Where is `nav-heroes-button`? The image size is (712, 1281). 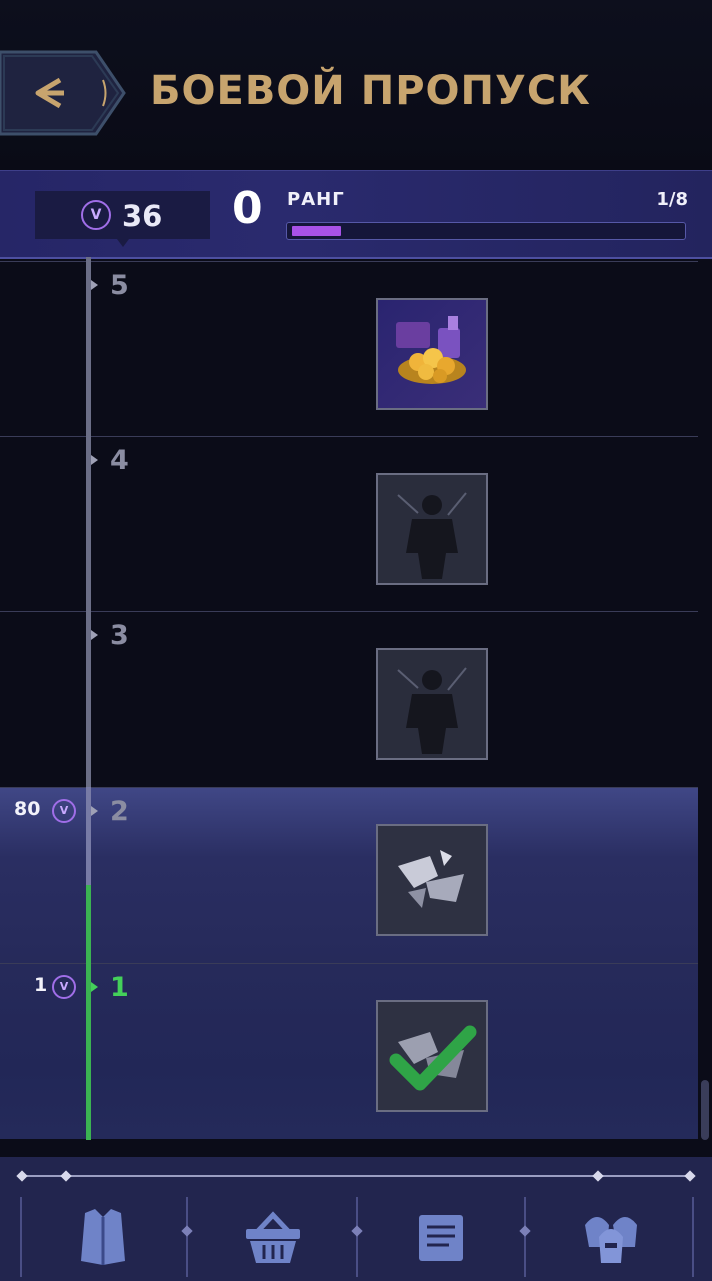 nav-heroes-button is located at coordinates (611, 1237).